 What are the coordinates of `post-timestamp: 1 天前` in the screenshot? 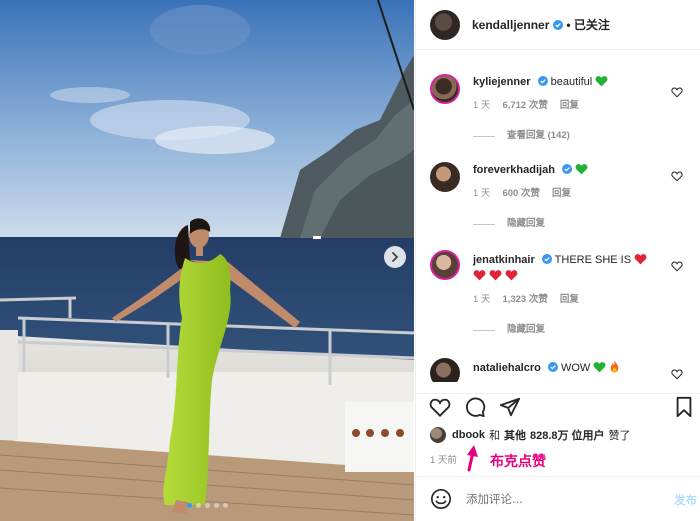 It's located at (443, 459).